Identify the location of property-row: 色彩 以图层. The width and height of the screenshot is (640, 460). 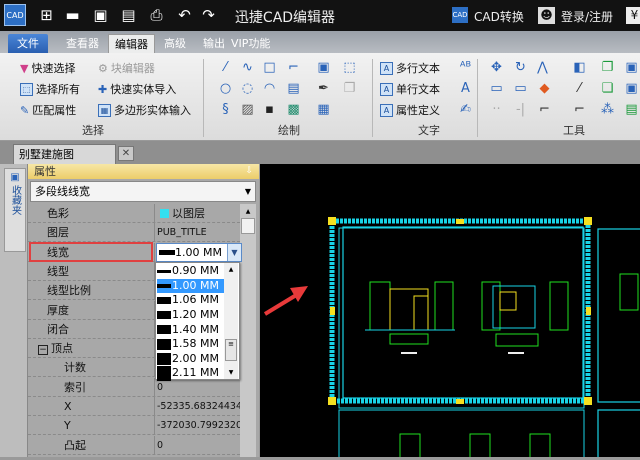
(134, 213).